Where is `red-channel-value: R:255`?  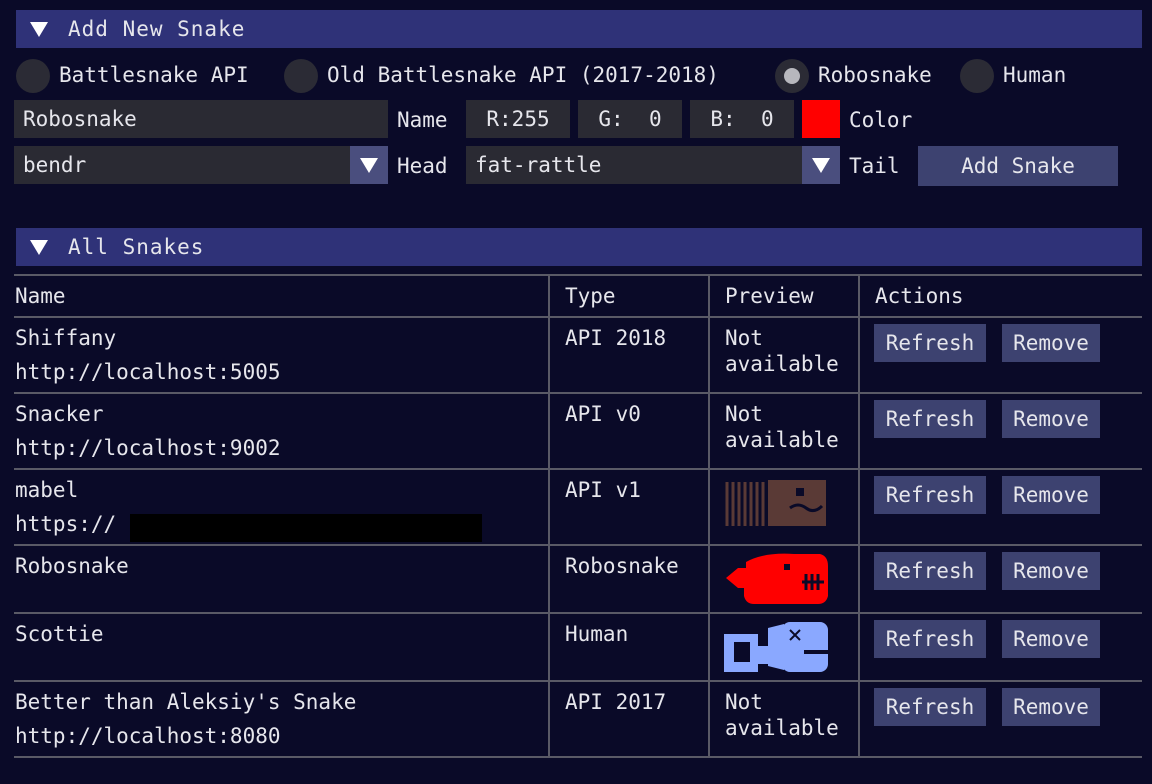
red-channel-value: R:255 is located at coordinates (518, 119).